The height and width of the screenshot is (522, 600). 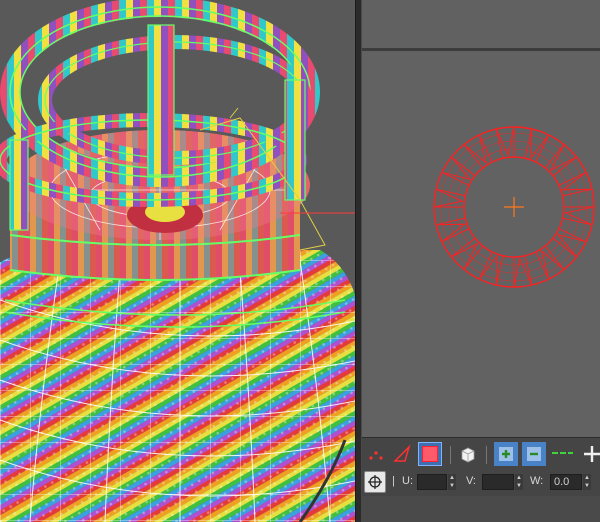 What do you see at coordinates (481, 24) in the screenshot?
I see `uv-editor-header` at bounding box center [481, 24].